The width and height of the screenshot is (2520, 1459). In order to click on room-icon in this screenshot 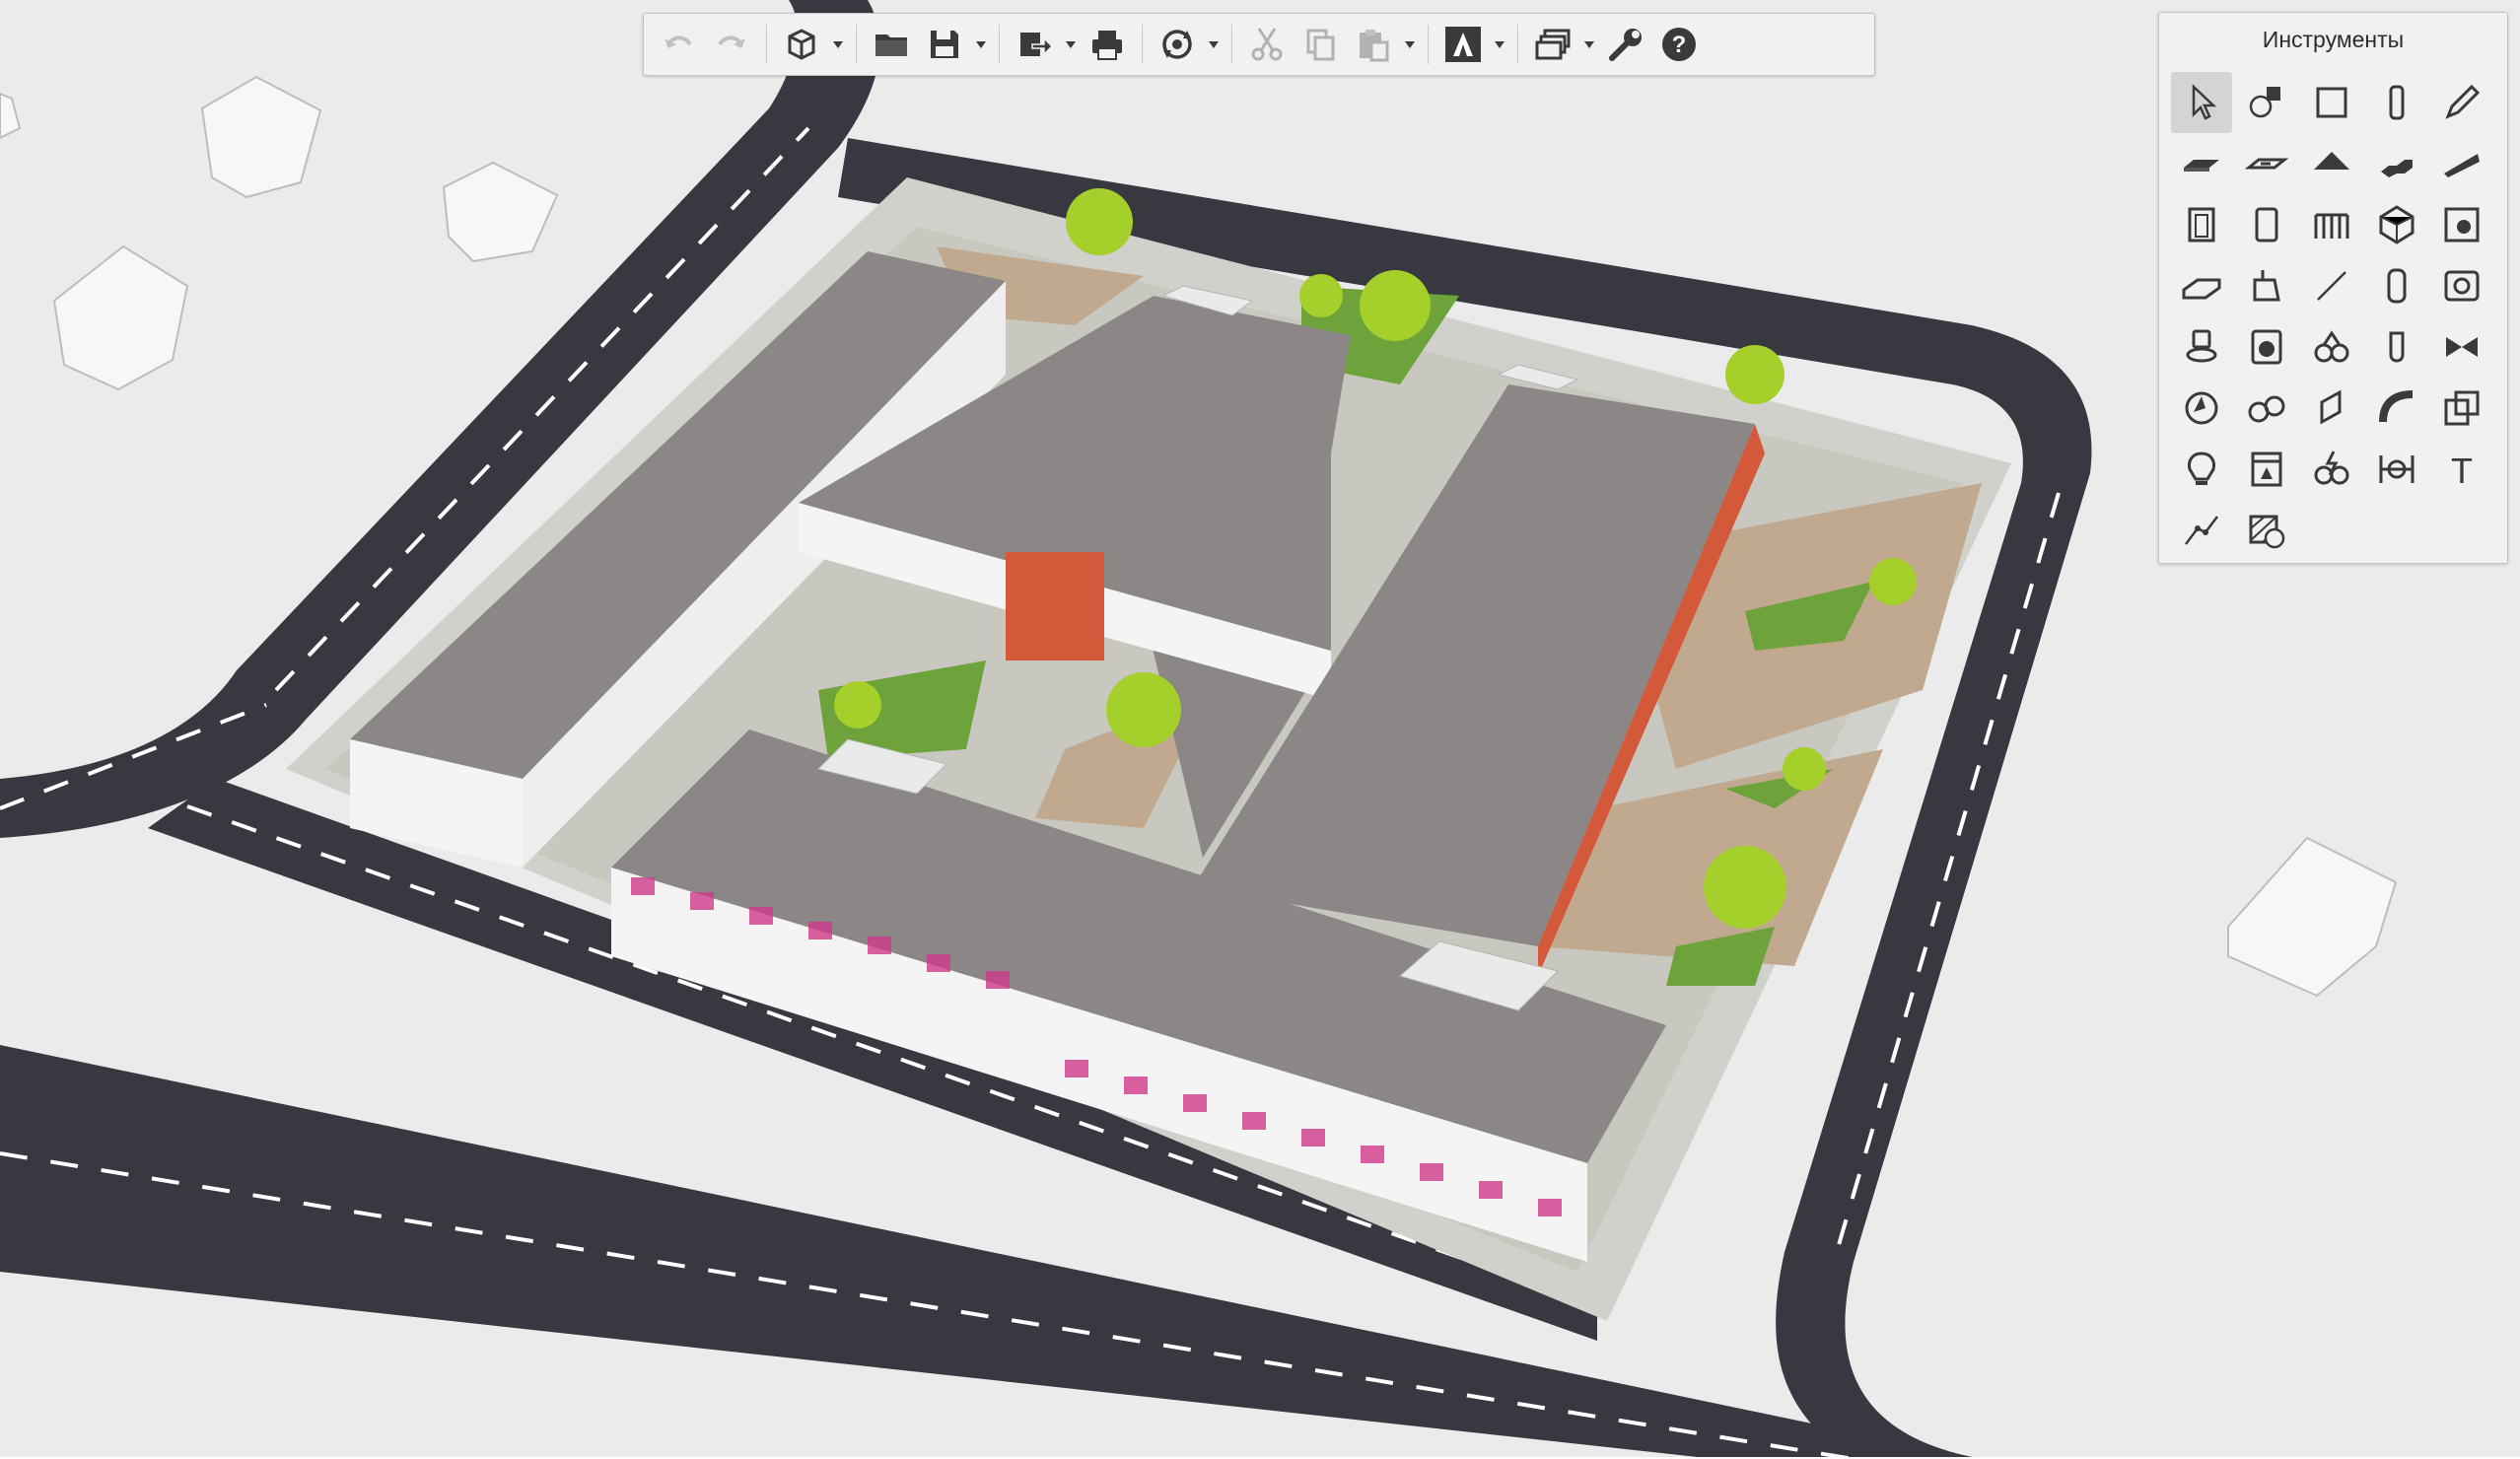, I will do `click(2462, 225)`.